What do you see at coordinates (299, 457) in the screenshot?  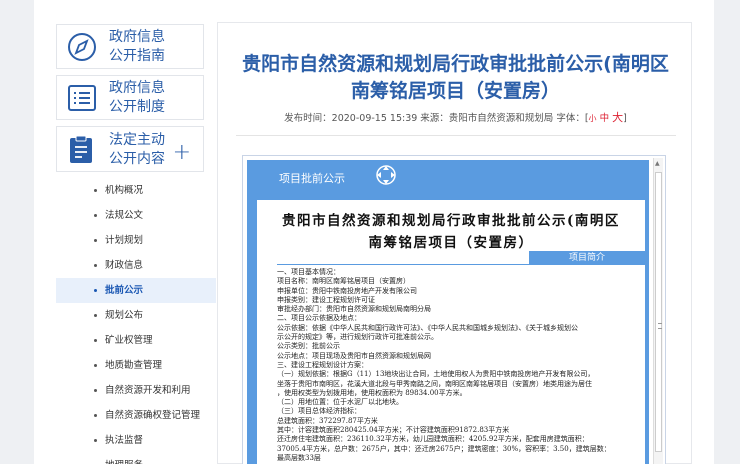 I see `doc-line: 最高层数33层` at bounding box center [299, 457].